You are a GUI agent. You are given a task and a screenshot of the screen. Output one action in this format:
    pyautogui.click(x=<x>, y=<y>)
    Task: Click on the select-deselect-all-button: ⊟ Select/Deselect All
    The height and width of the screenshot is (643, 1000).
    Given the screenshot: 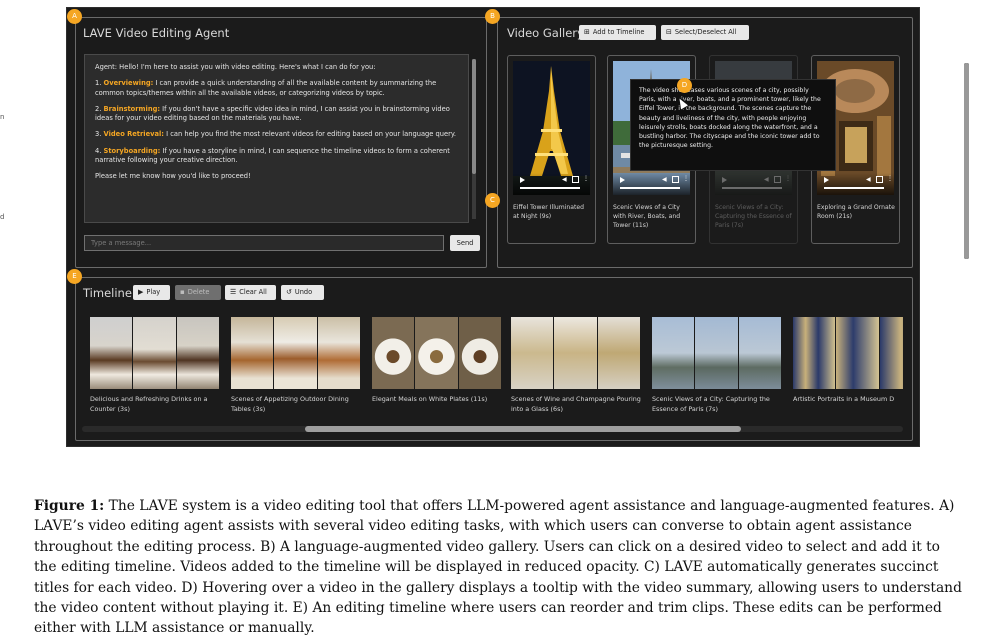 What is the action you would take?
    pyautogui.click(x=705, y=32)
    